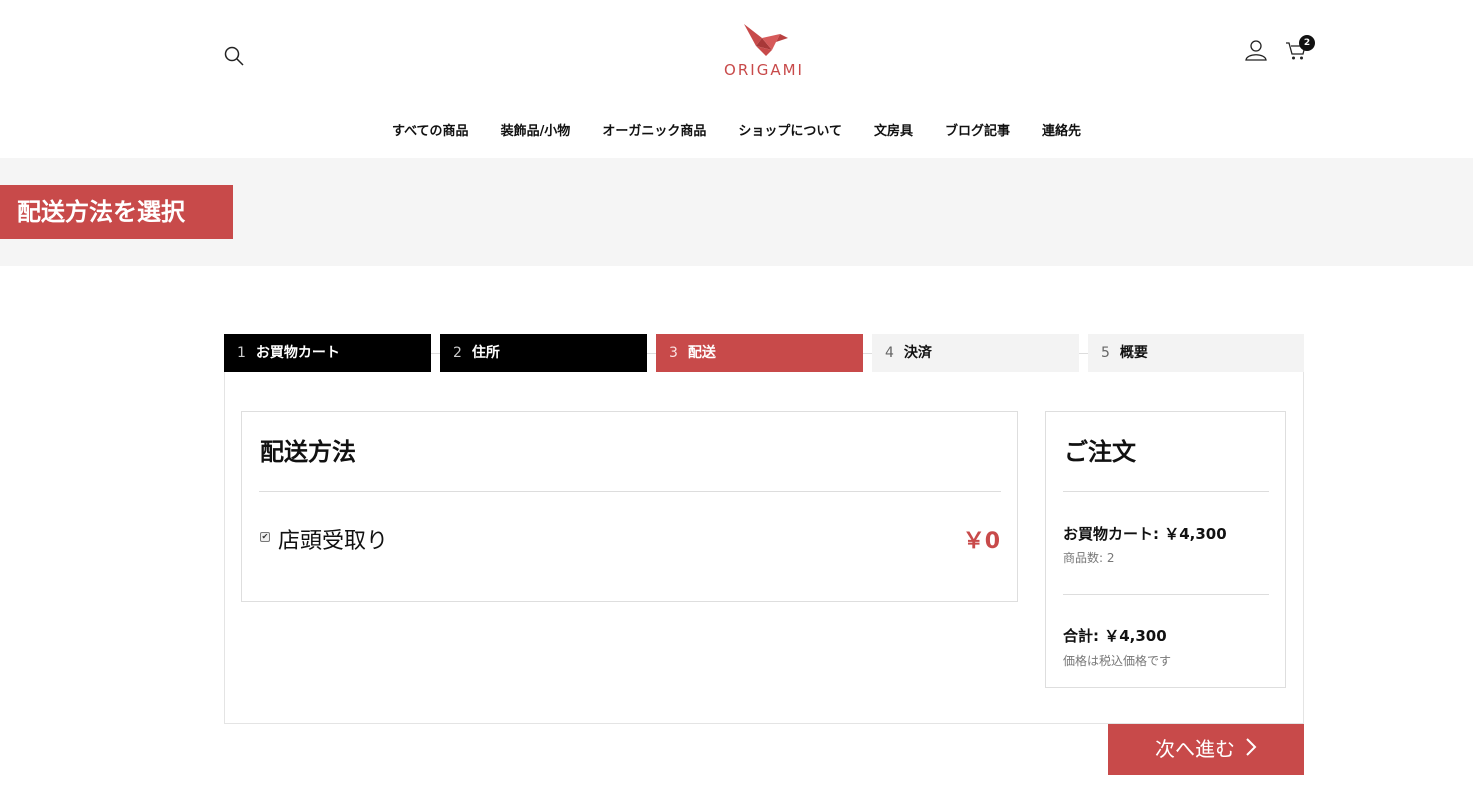 The height and width of the screenshot is (803, 1473). Describe the element at coordinates (1251, 750) in the screenshot. I see `chevron-right-icon` at that location.